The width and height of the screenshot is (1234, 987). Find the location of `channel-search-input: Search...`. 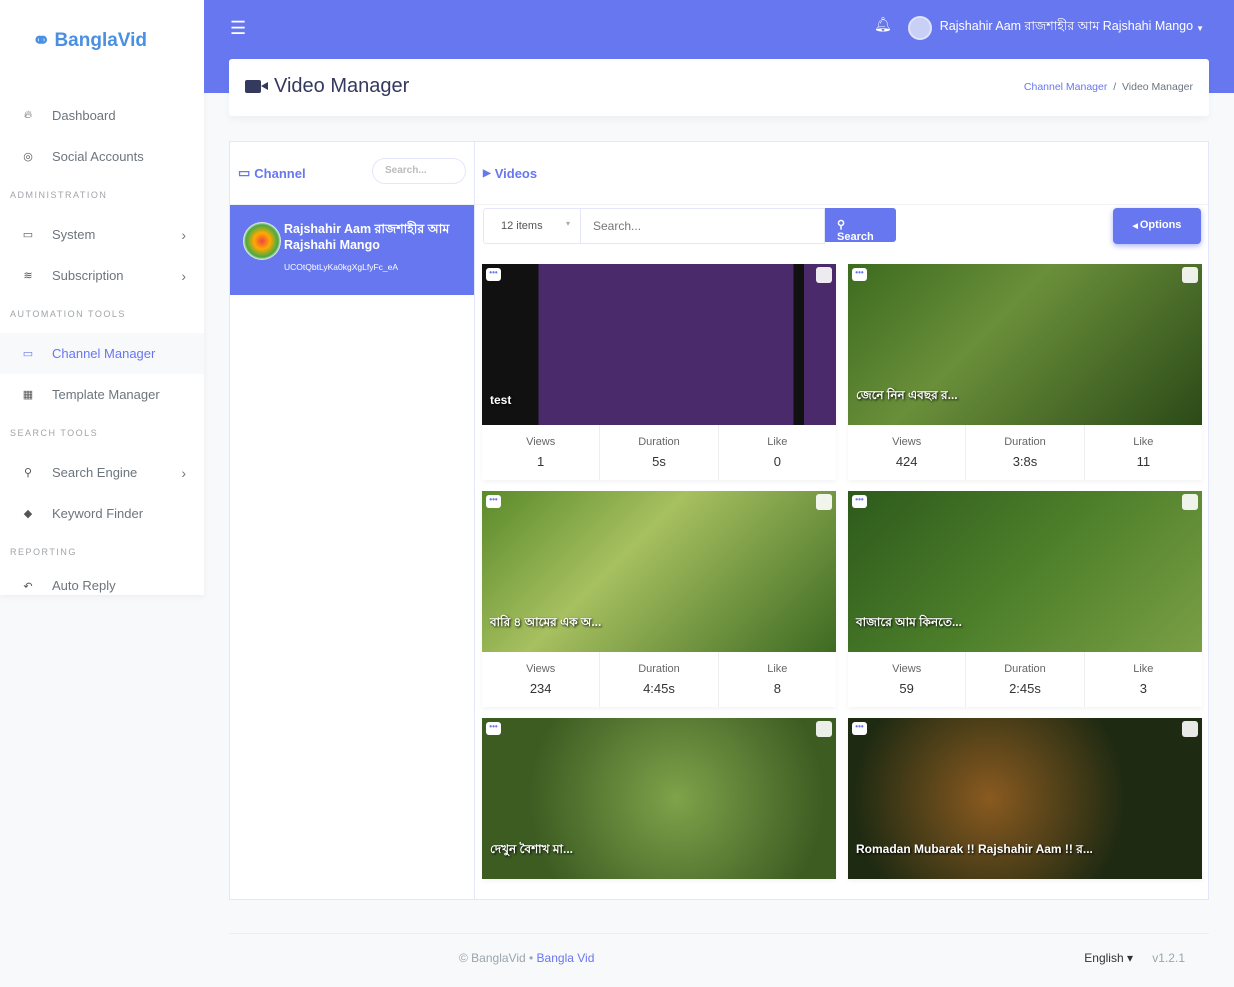

channel-search-input: Search... is located at coordinates (419, 171).